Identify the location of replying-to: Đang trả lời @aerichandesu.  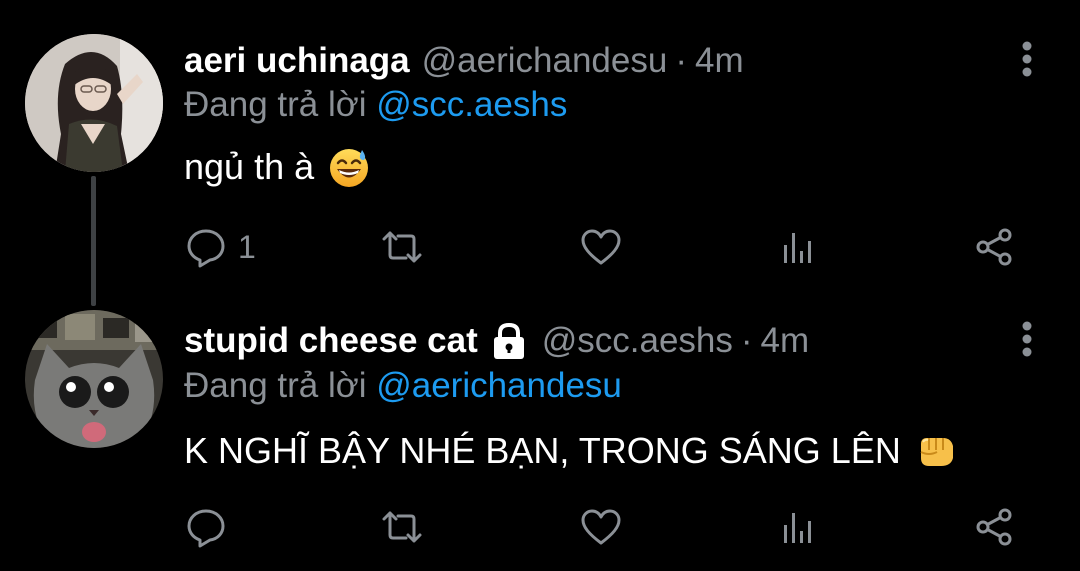
(403, 386).